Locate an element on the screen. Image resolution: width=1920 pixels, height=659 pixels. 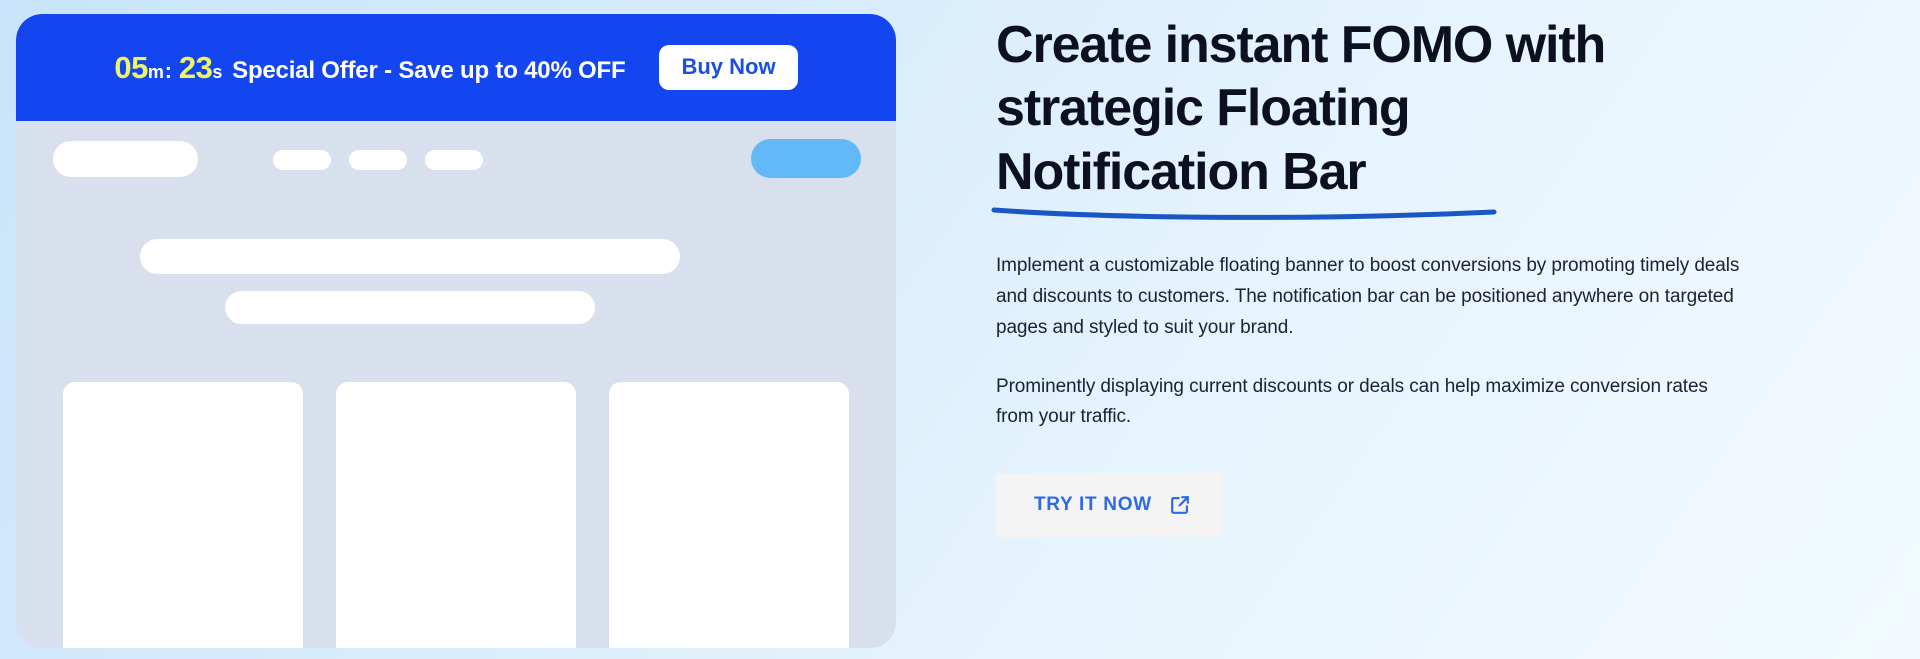
countdown-timer: 05 m:23 s is located at coordinates (168, 68).